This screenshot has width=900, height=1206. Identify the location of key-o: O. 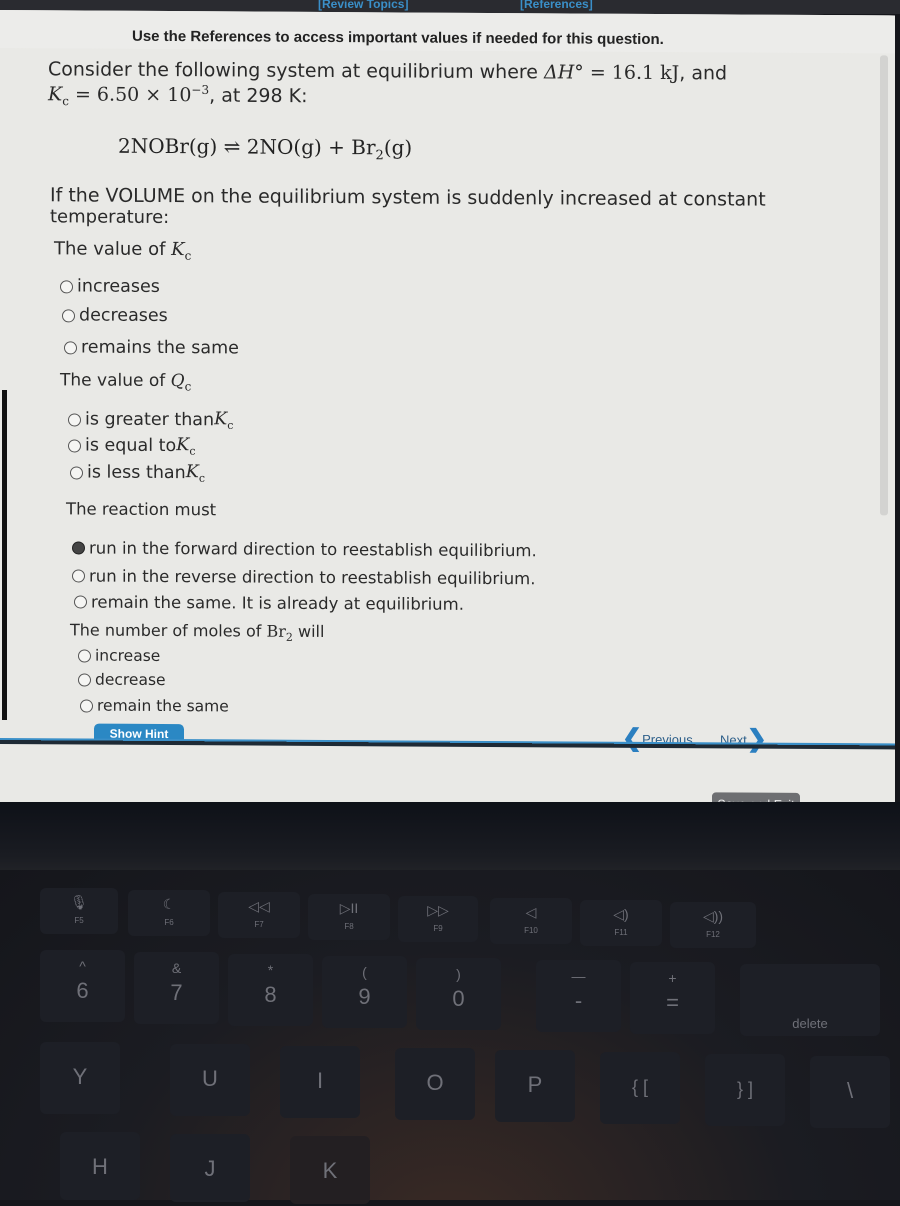
(435, 1084).